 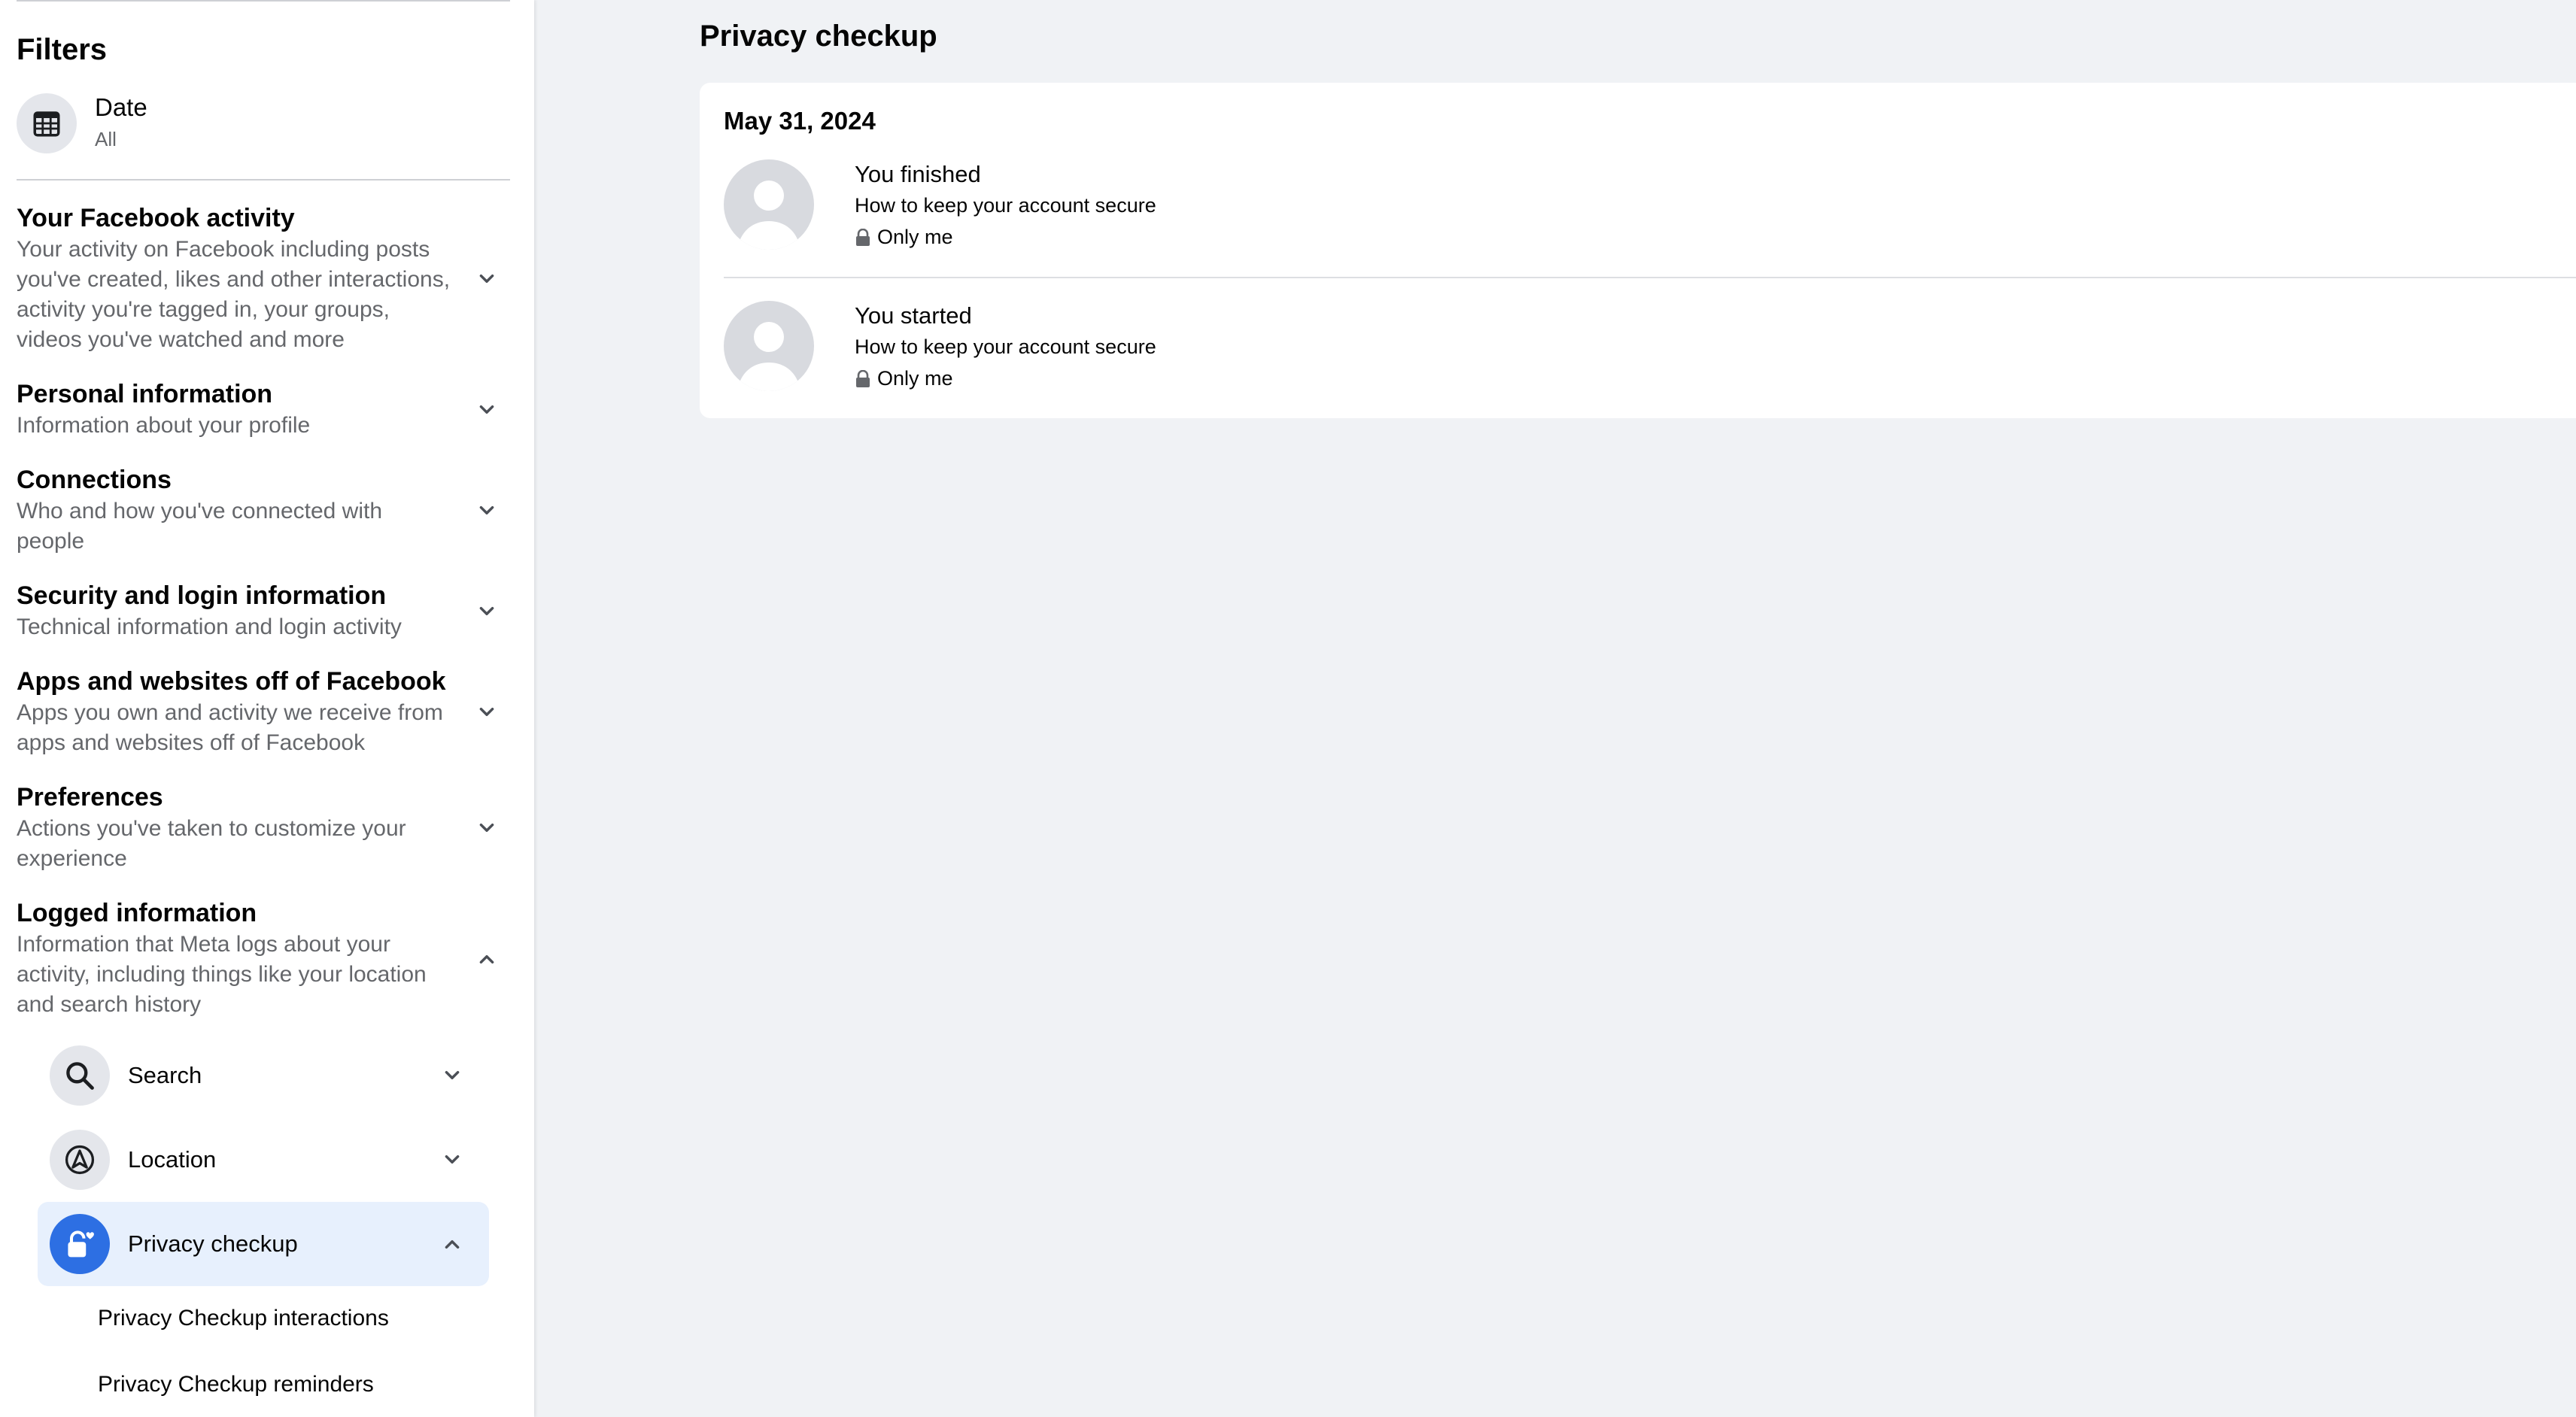 What do you see at coordinates (80, 1244) in the screenshot?
I see `lock-heart-icon` at bounding box center [80, 1244].